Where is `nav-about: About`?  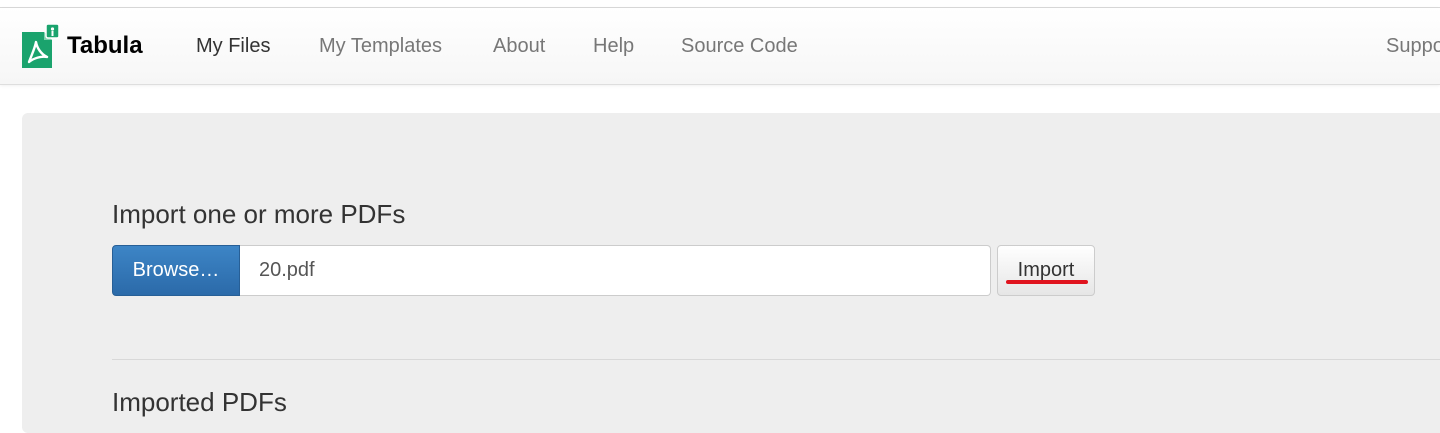
nav-about: About is located at coordinates (519, 46).